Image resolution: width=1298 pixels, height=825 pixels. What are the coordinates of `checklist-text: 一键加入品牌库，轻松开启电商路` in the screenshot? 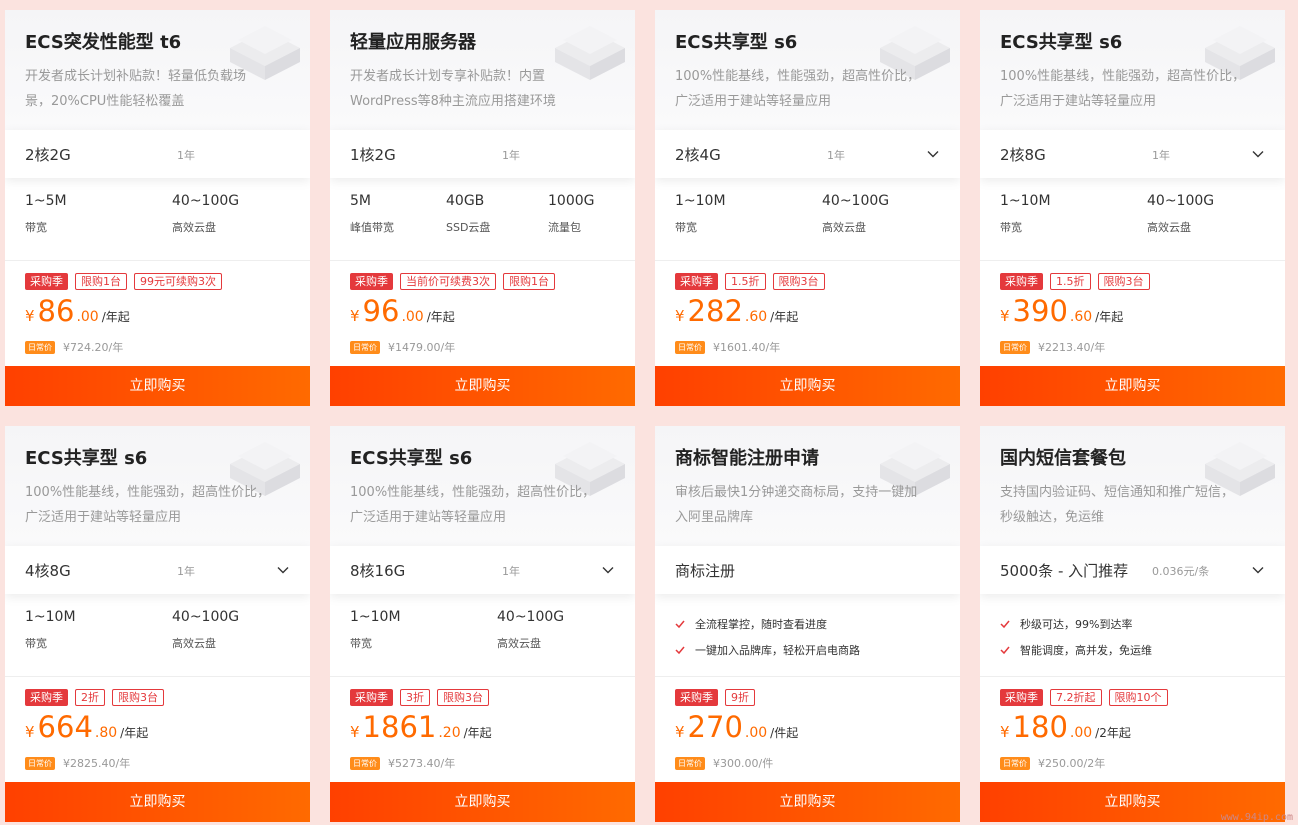 It's located at (777, 650).